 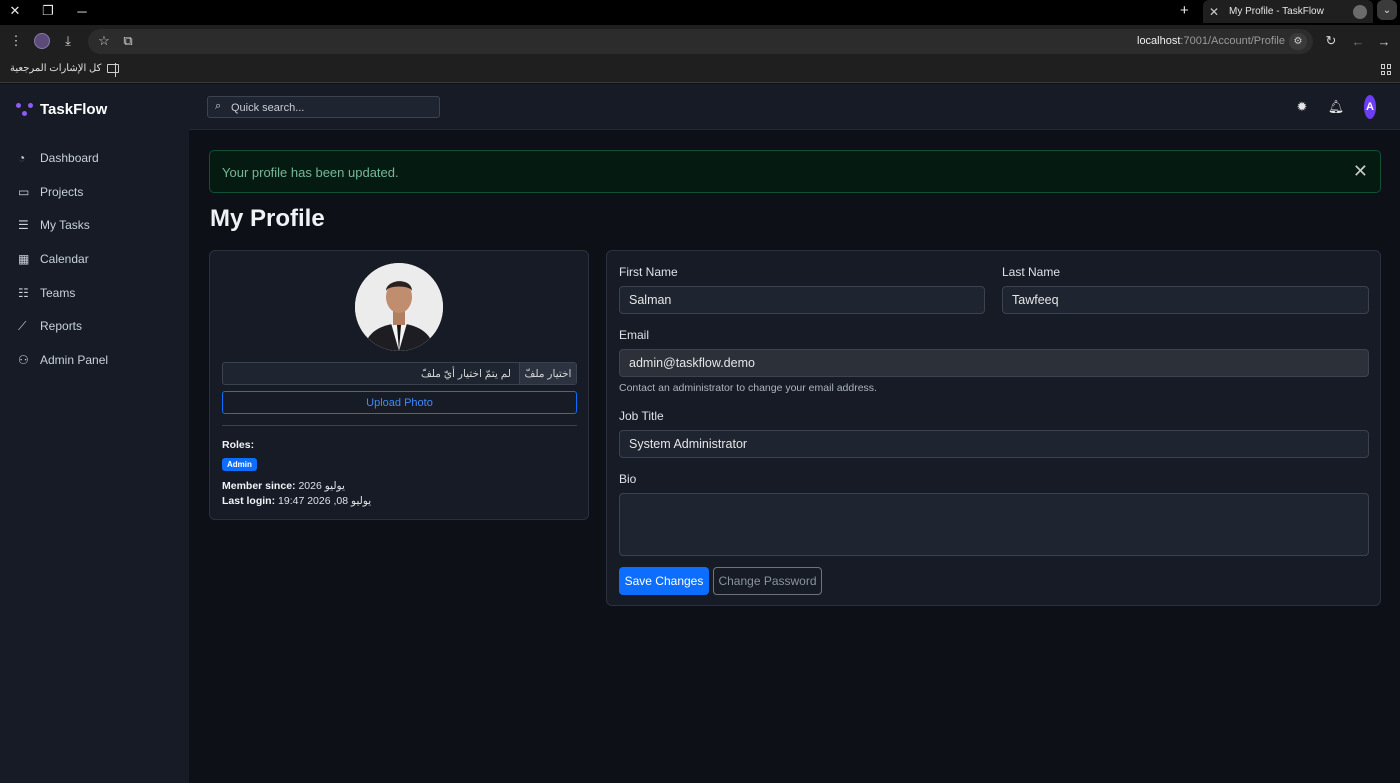 I want to click on calendar-icon: ▦, so click(x=24, y=258).